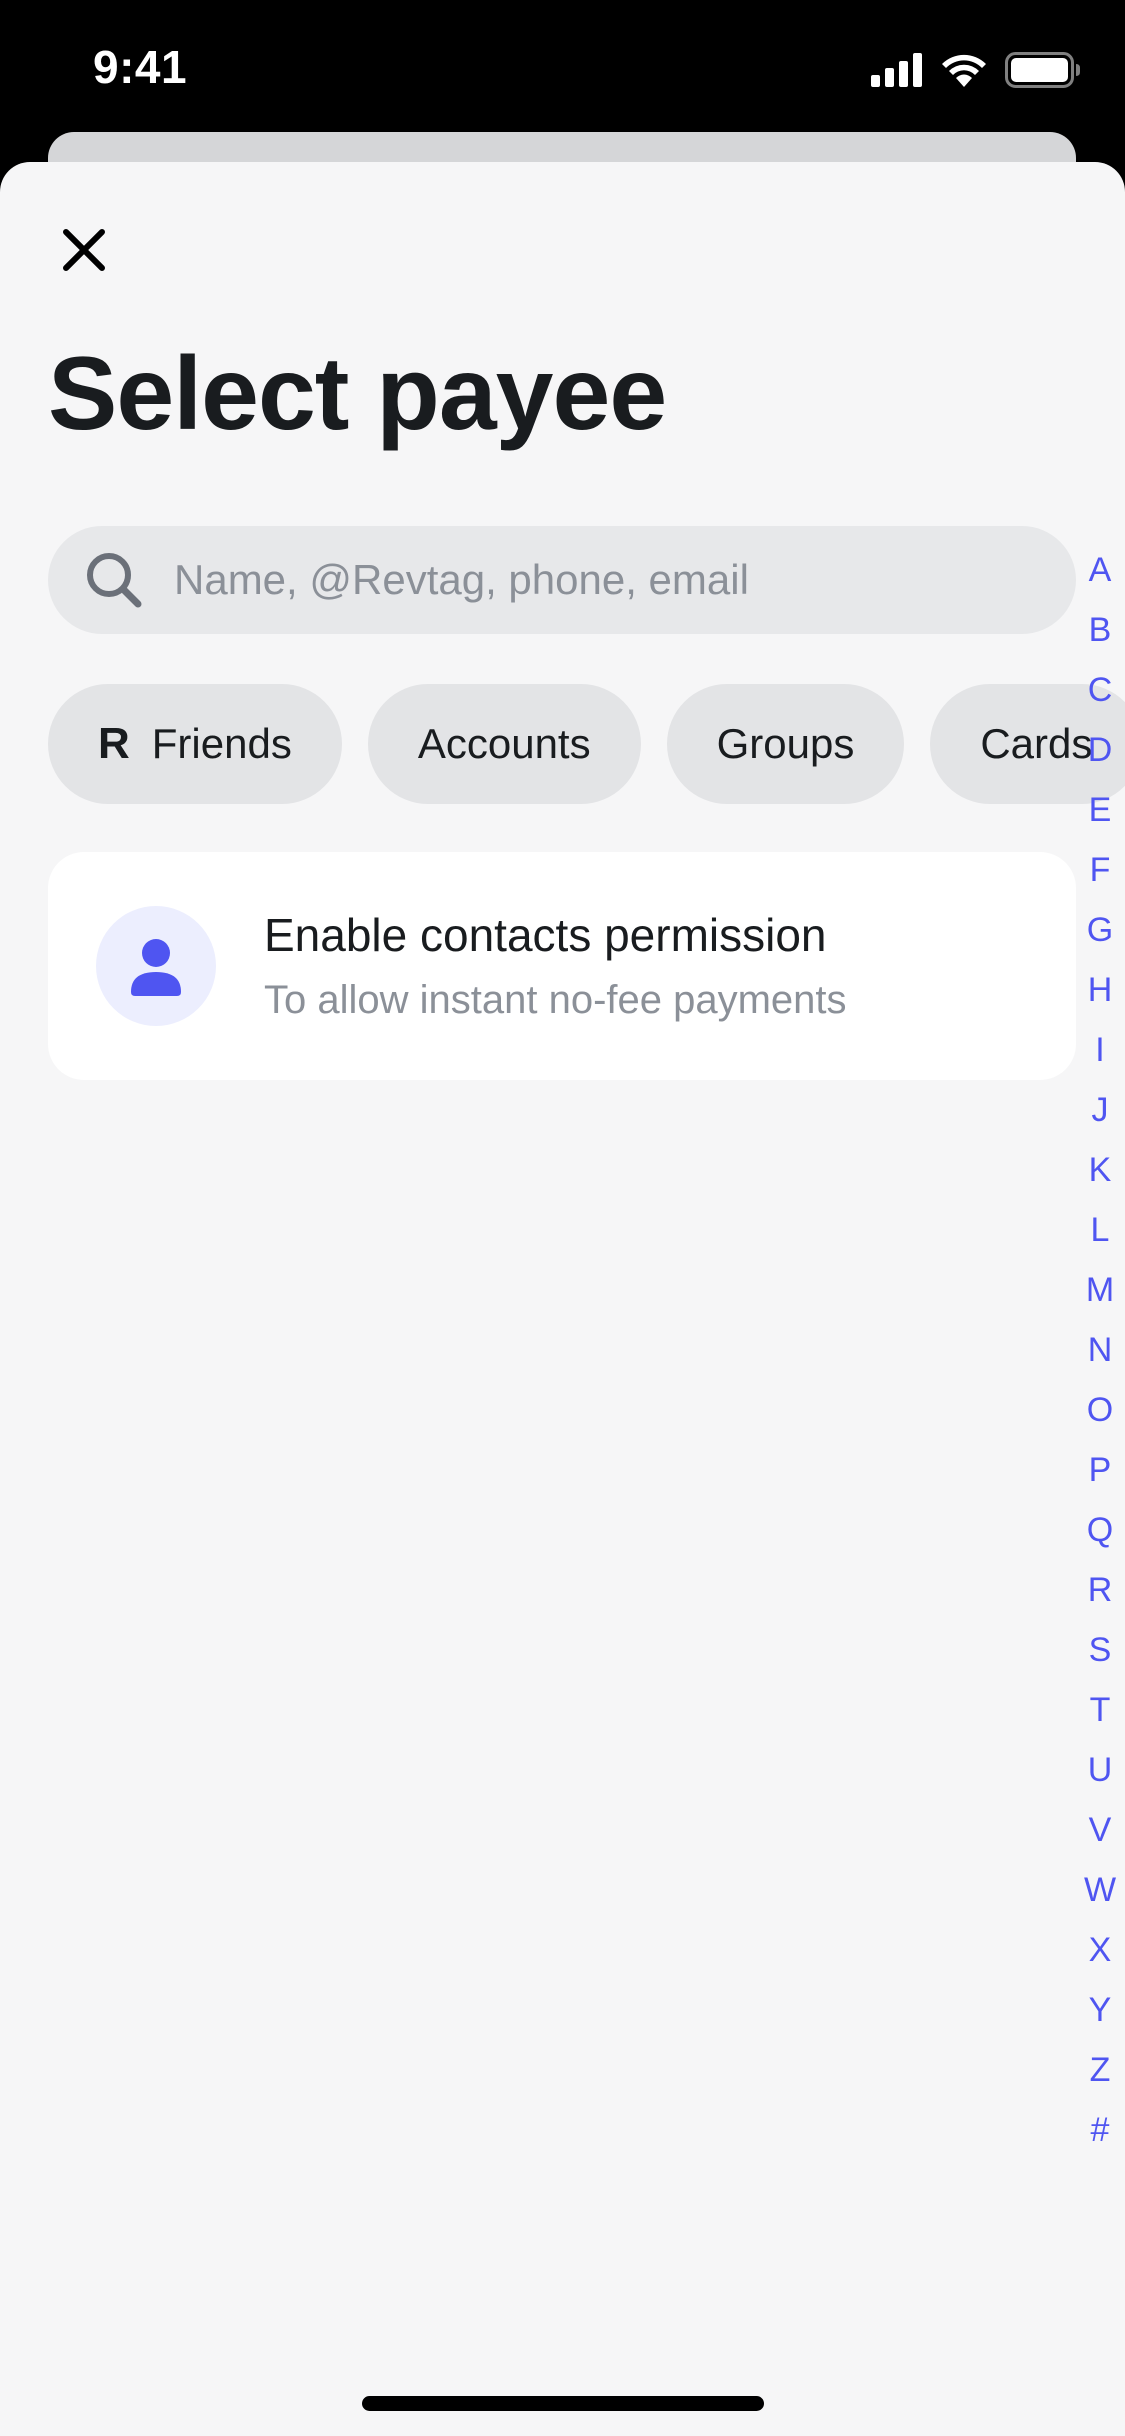 The width and height of the screenshot is (1125, 2436). What do you see at coordinates (562, 70) in the screenshot?
I see `status-bar: 9:41` at bounding box center [562, 70].